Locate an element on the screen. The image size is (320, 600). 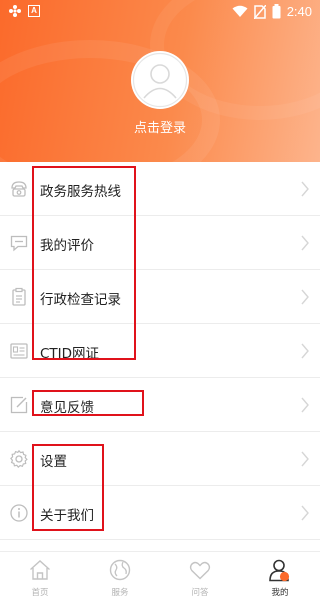
edit-icon is located at coordinates (19, 405).